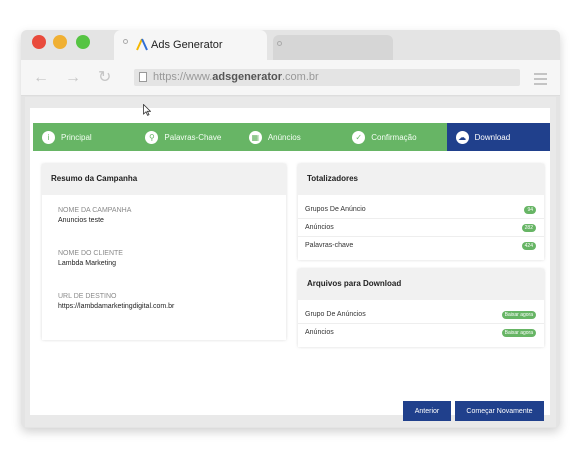 Image resolution: width=580 pixels, height=464 pixels. What do you see at coordinates (421, 228) in the screenshot?
I see `list-item: Anúncios 282` at bounding box center [421, 228].